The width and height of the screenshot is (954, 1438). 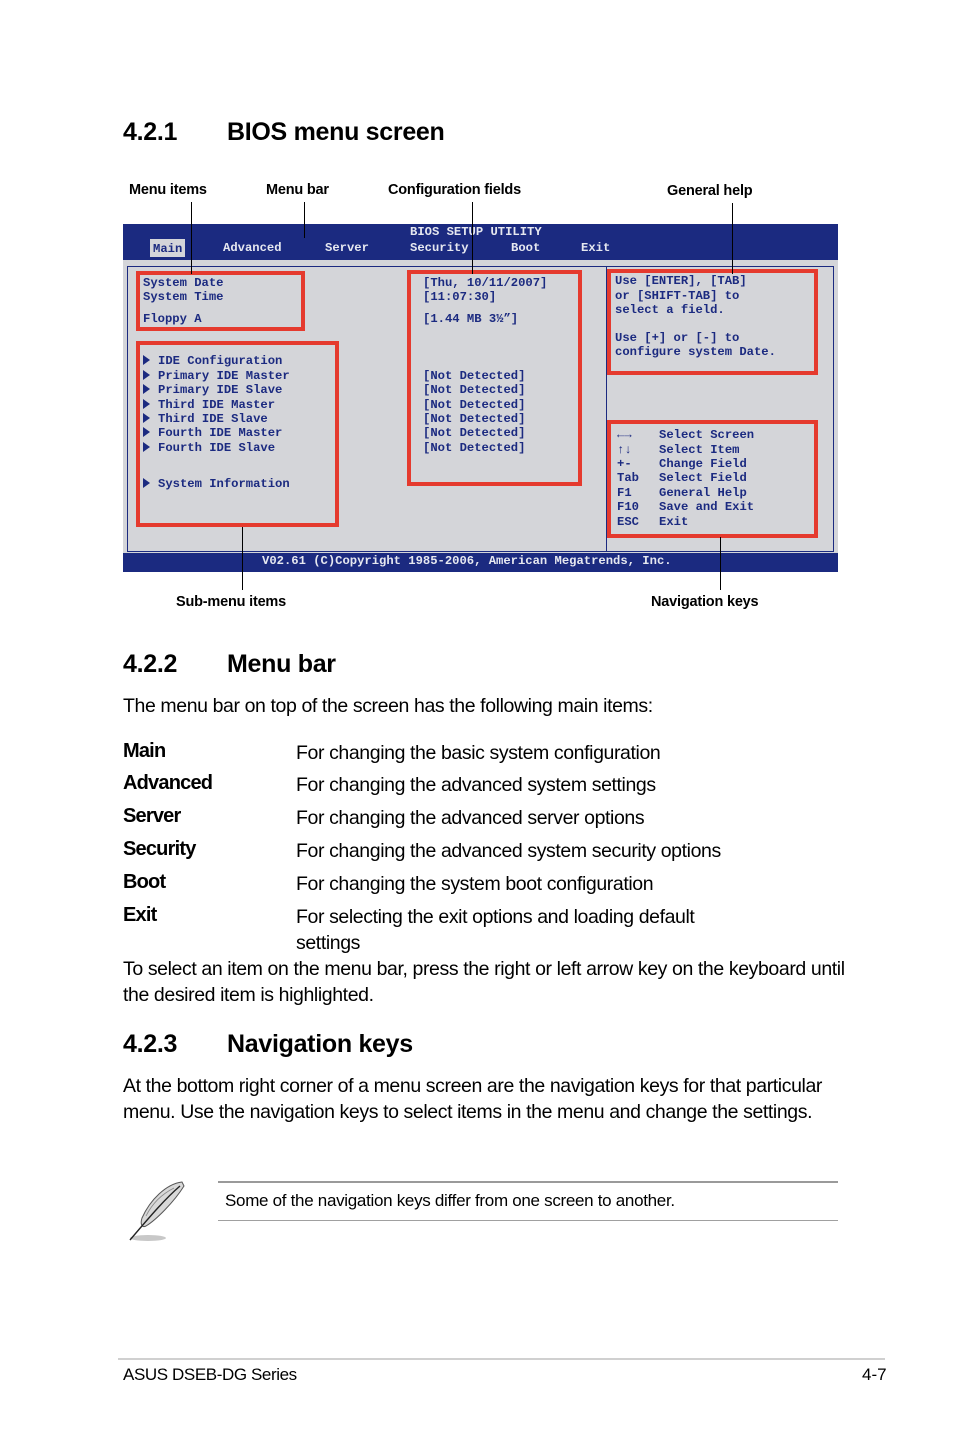 I want to click on highlight-configuration-fields, so click(x=494, y=378).